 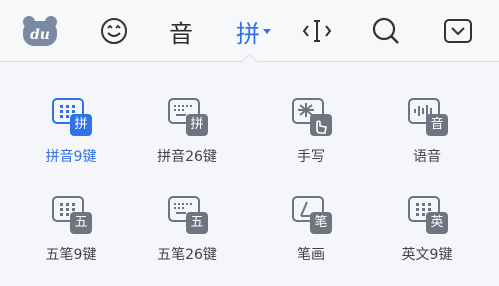 What do you see at coordinates (311, 255) in the screenshot?
I see `keyboard-label: 笔画` at bounding box center [311, 255].